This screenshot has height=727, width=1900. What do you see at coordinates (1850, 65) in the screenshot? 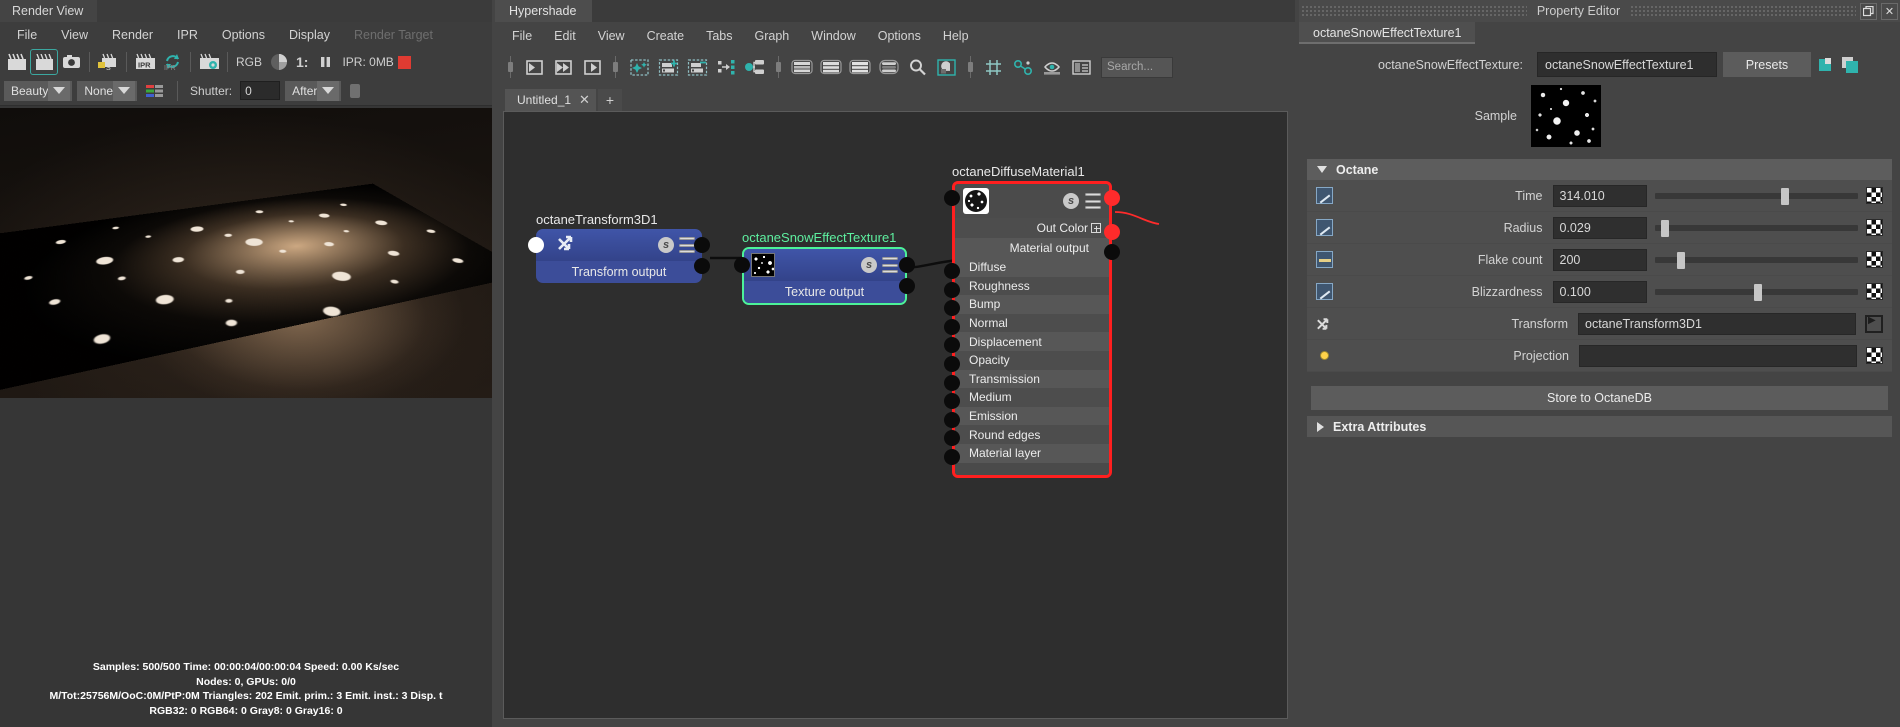
I see `duplicate-tab-icon` at bounding box center [1850, 65].